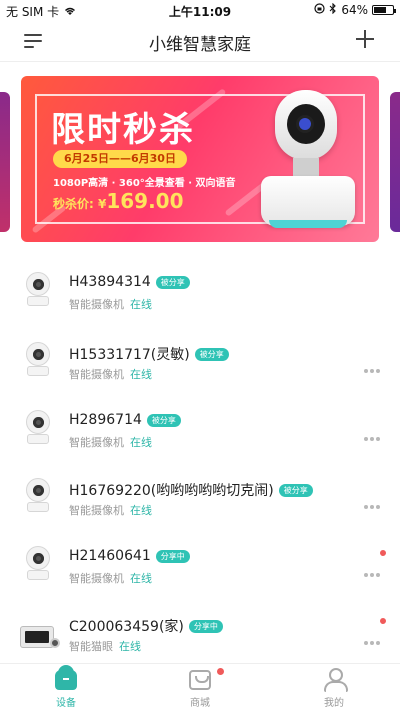  I want to click on status-right: 64%, so click(355, 9).